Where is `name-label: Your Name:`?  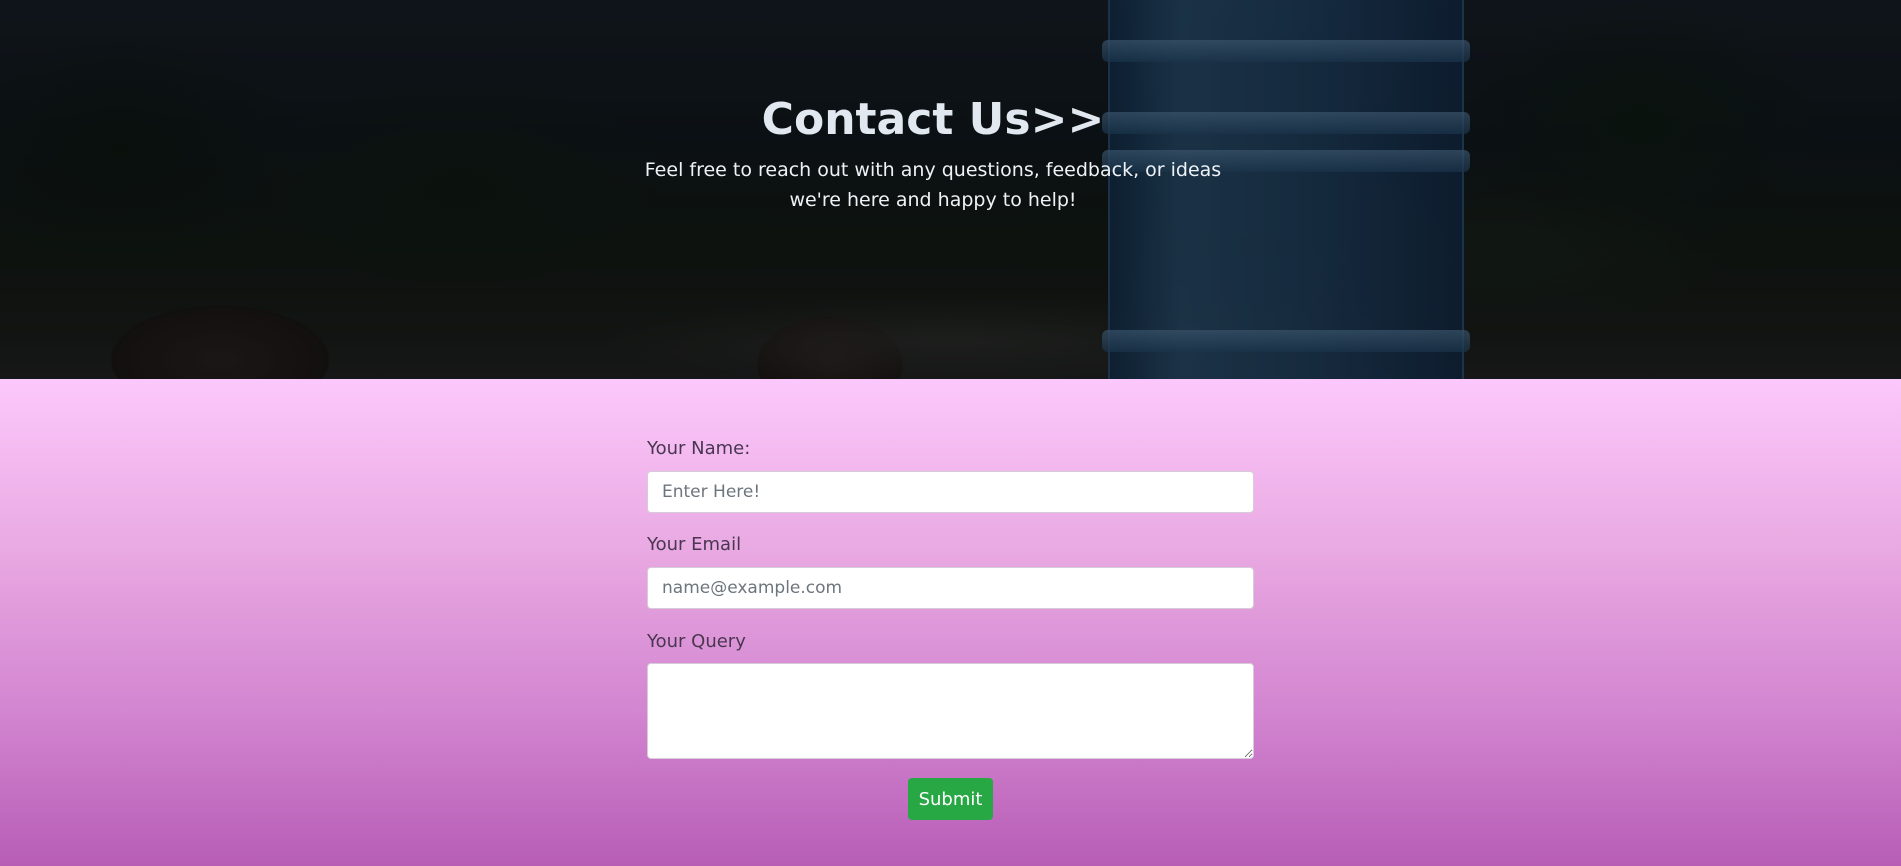 name-label: Your Name: is located at coordinates (699, 448).